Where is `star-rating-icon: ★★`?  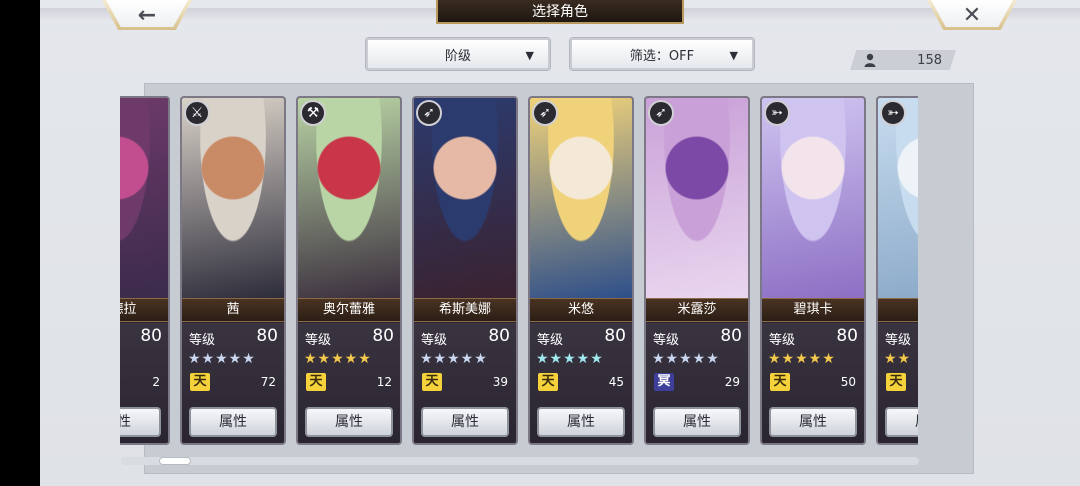
star-rating-icon: ★★ is located at coordinates (898, 359).